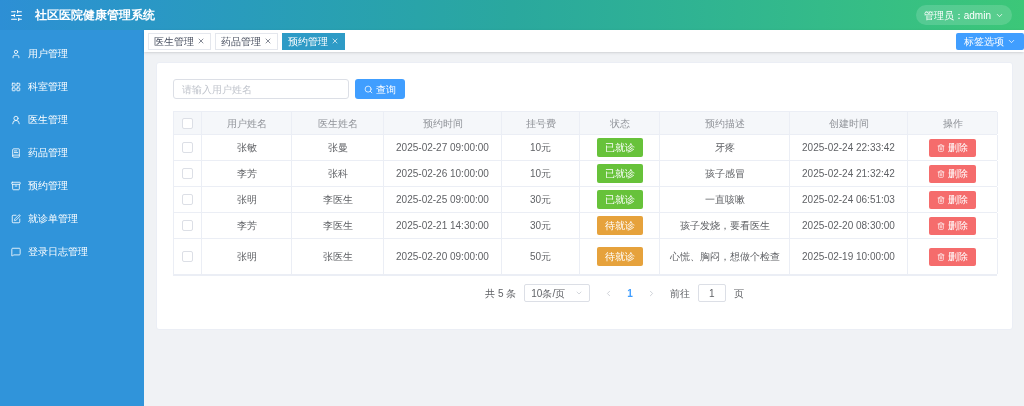 This screenshot has width=1024, height=406. Describe the element at coordinates (630, 293) in the screenshot. I see `page-number: 1` at that location.